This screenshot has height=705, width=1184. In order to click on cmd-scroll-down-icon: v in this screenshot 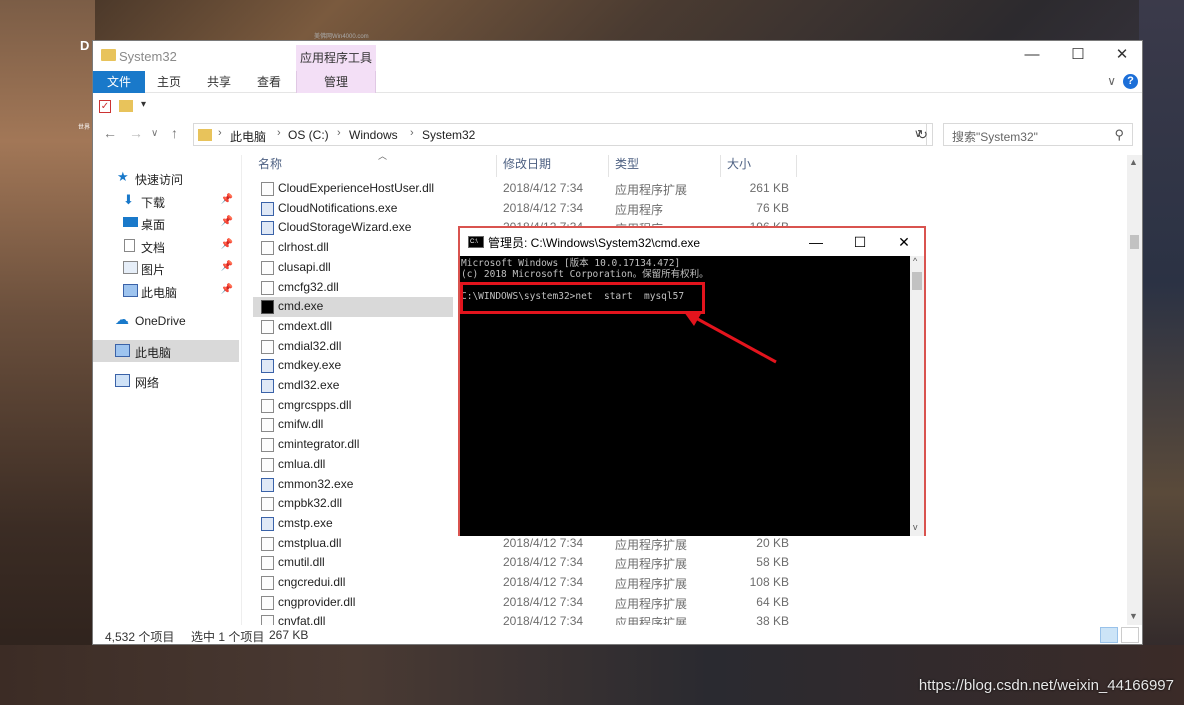, I will do `click(915, 527)`.